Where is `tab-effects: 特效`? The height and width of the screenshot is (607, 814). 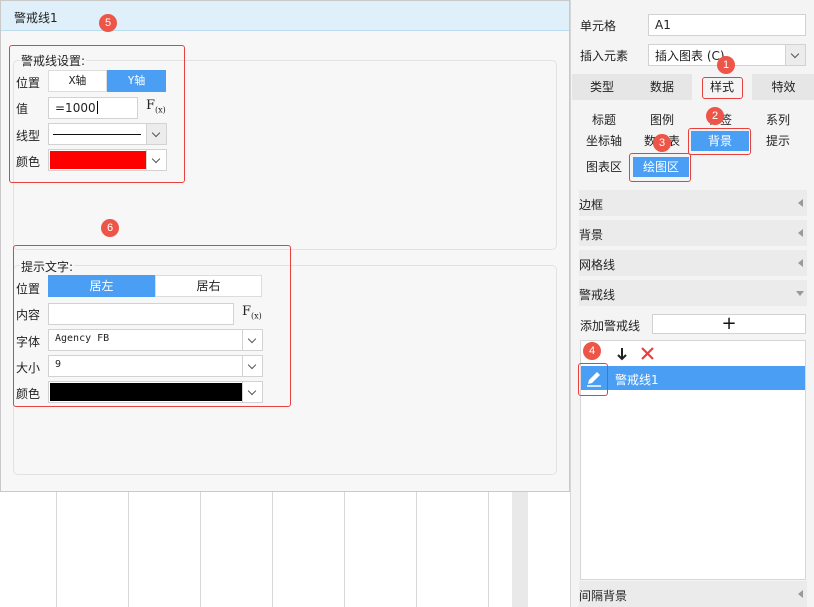 tab-effects: 特效 is located at coordinates (783, 87).